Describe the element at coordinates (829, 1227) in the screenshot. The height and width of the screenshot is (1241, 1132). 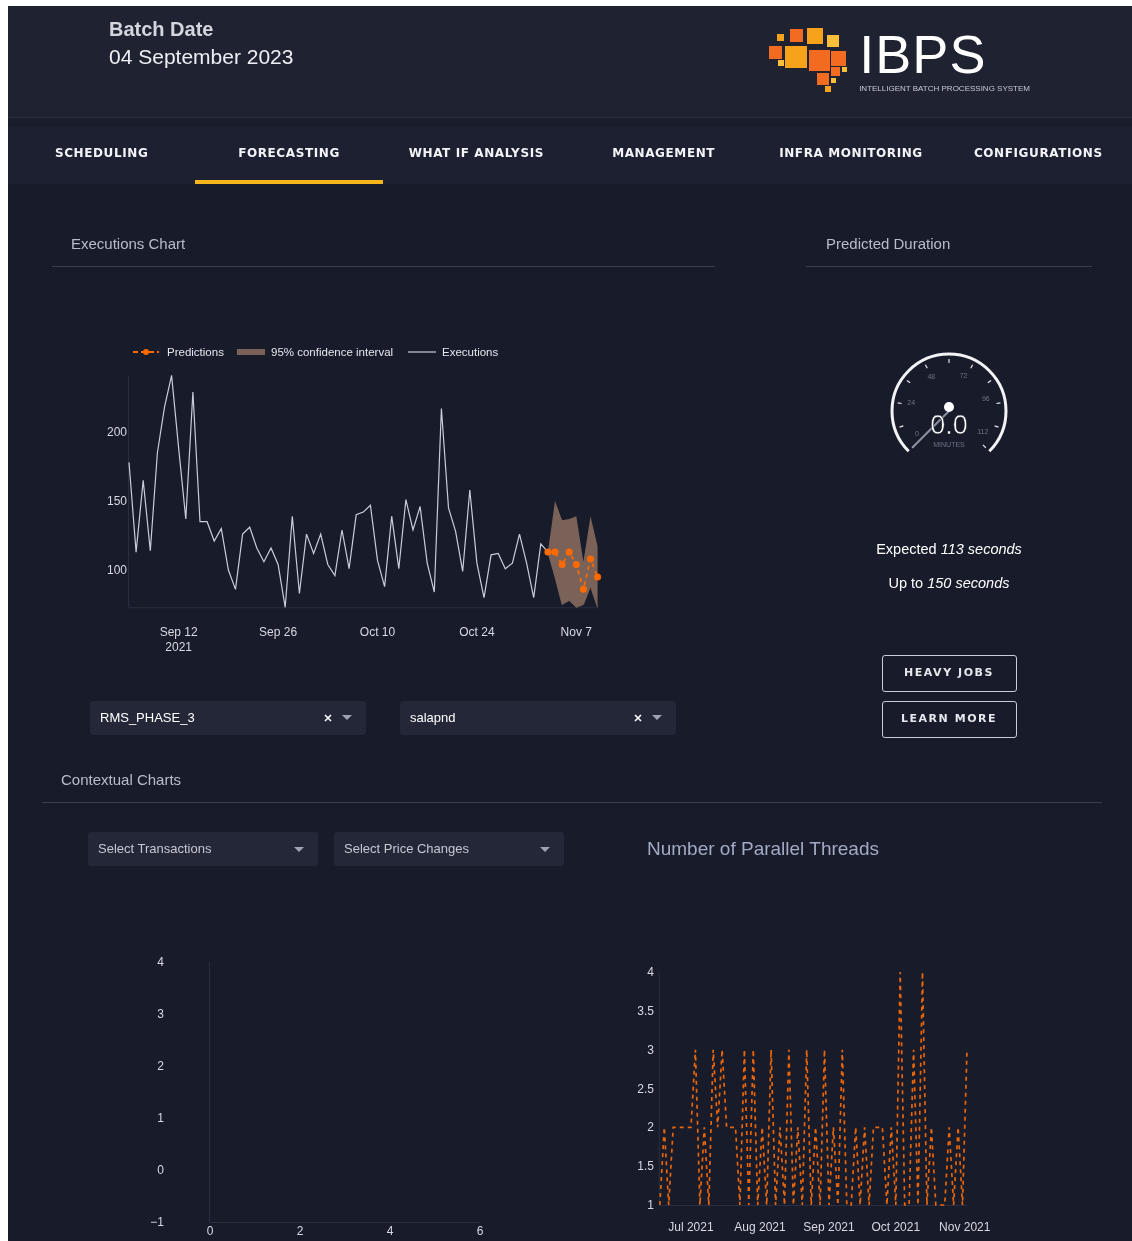
I see `axis-tick-label: Sep 2021` at that location.